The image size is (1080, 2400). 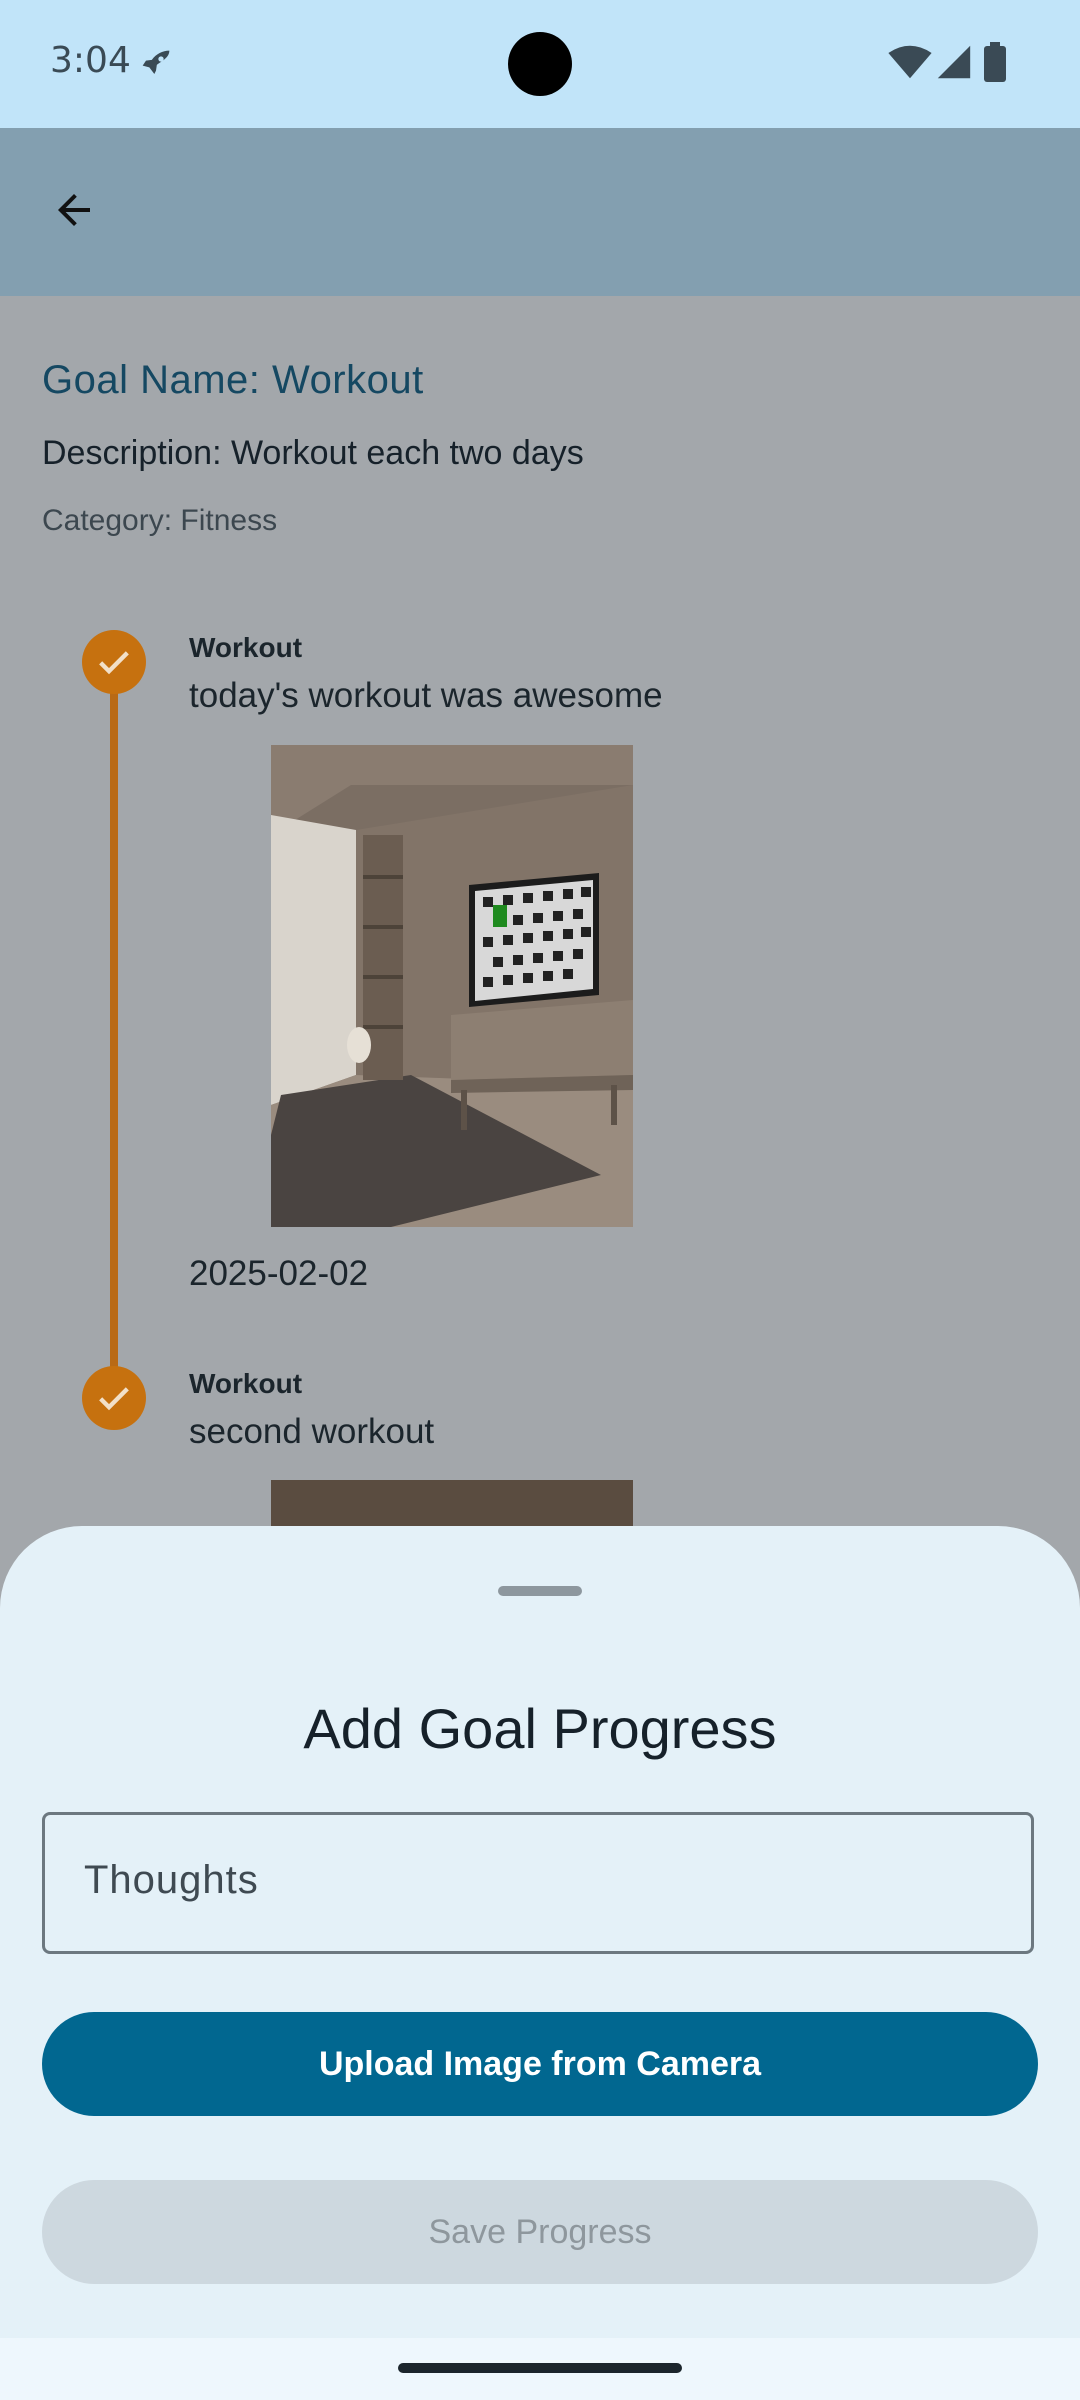 What do you see at coordinates (954, 62) in the screenshot?
I see `signal-icon` at bounding box center [954, 62].